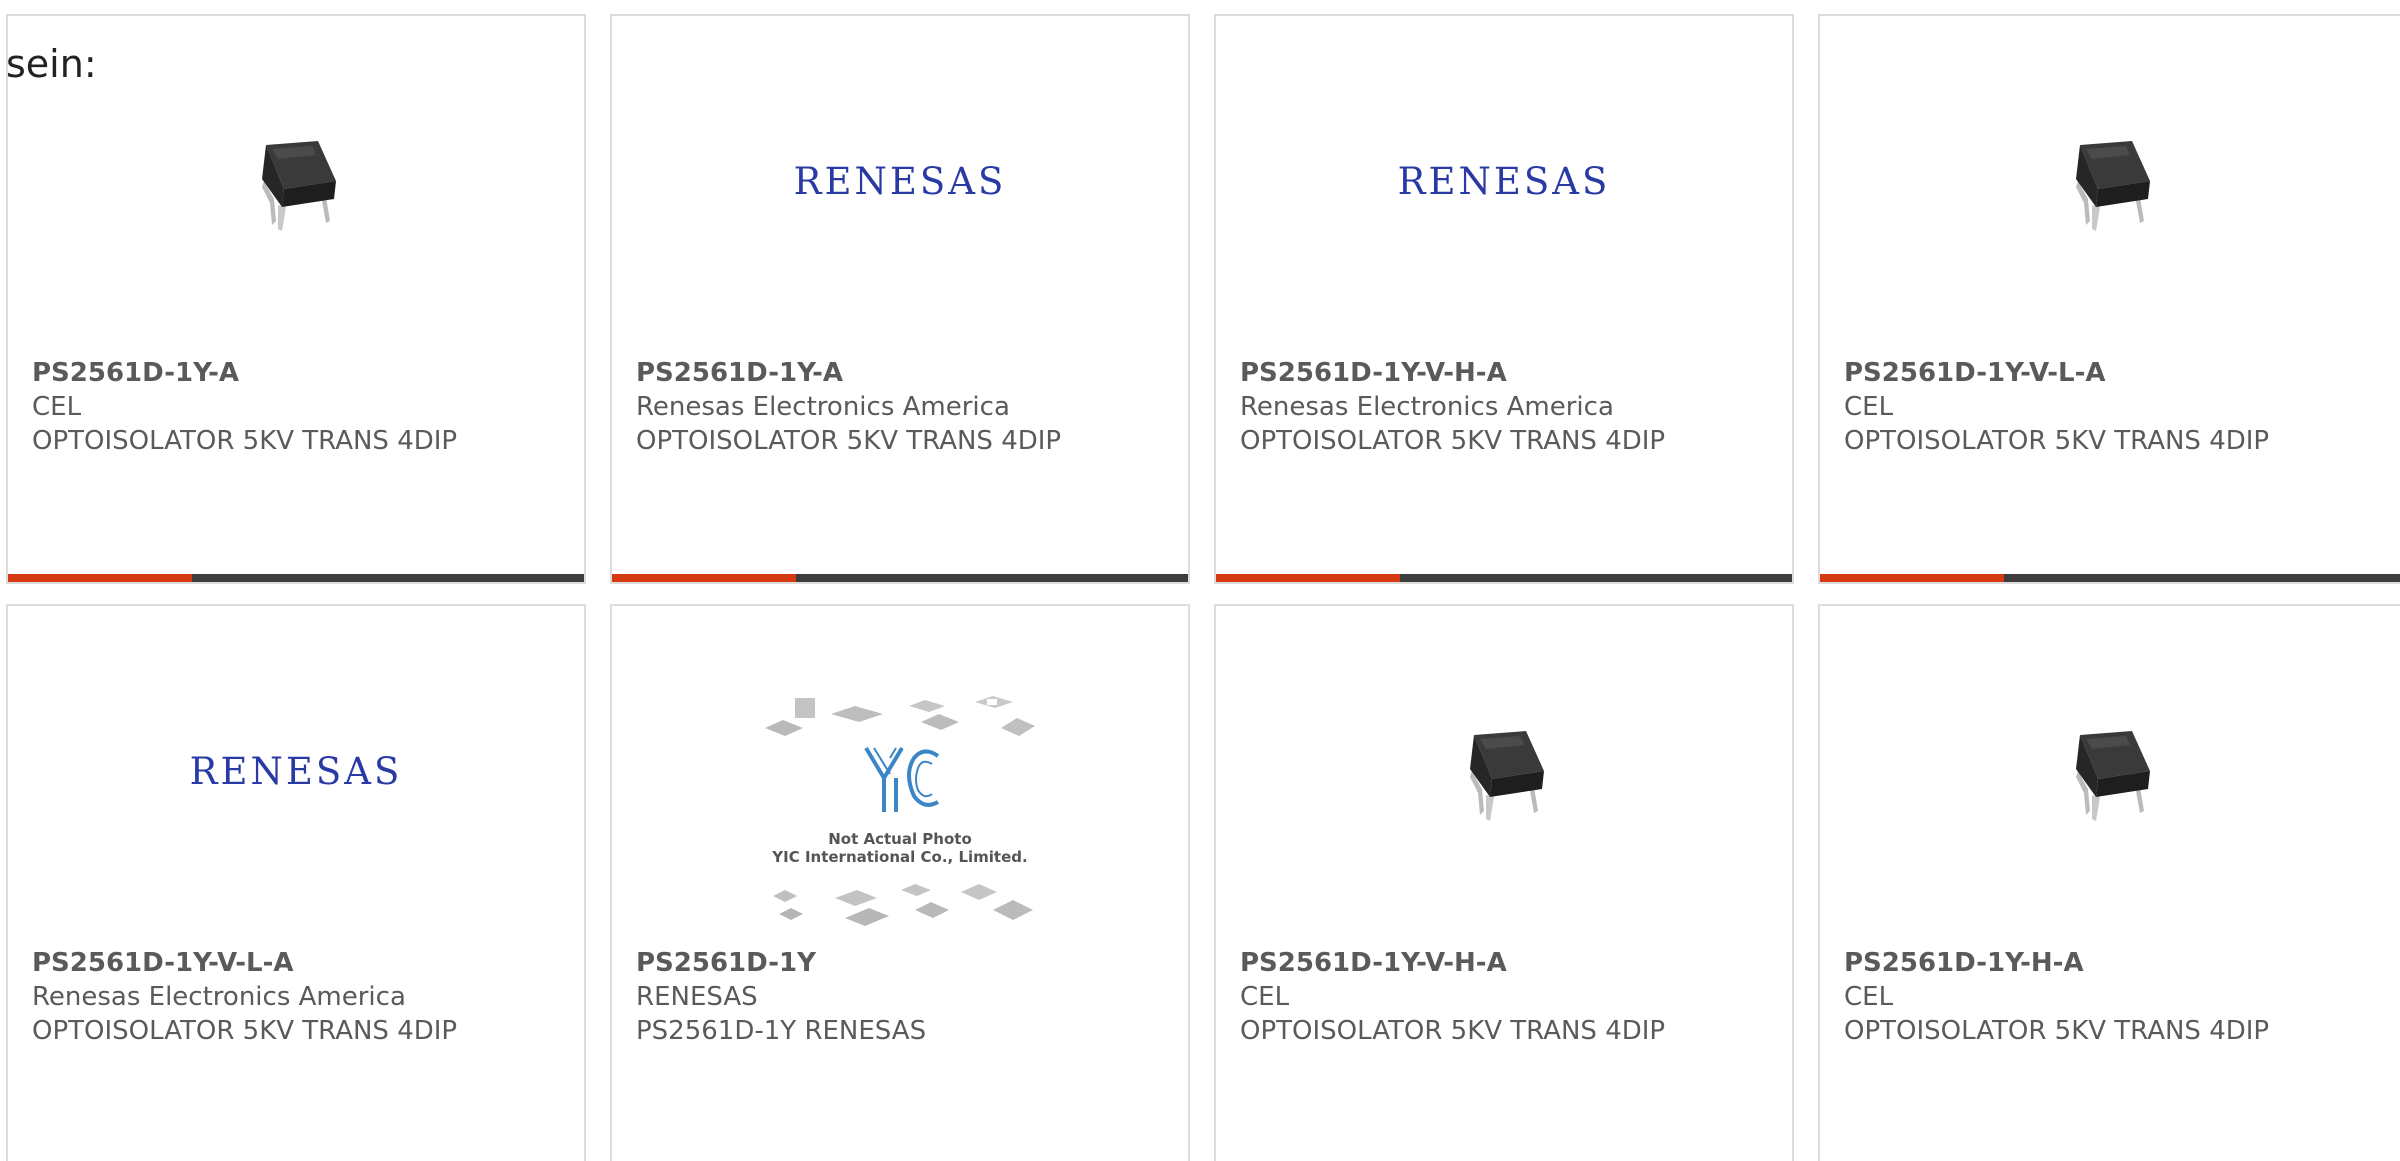  I want to click on part-number-link: PS2561D-1Y-H-A, so click(2116, 963).